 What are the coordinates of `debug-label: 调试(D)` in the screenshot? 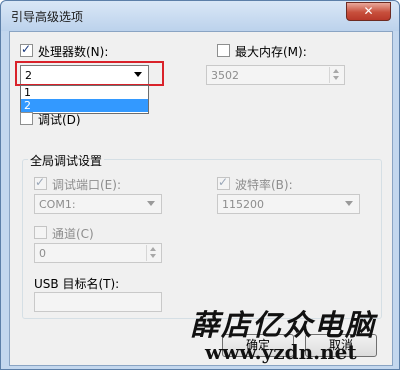 It's located at (59, 120).